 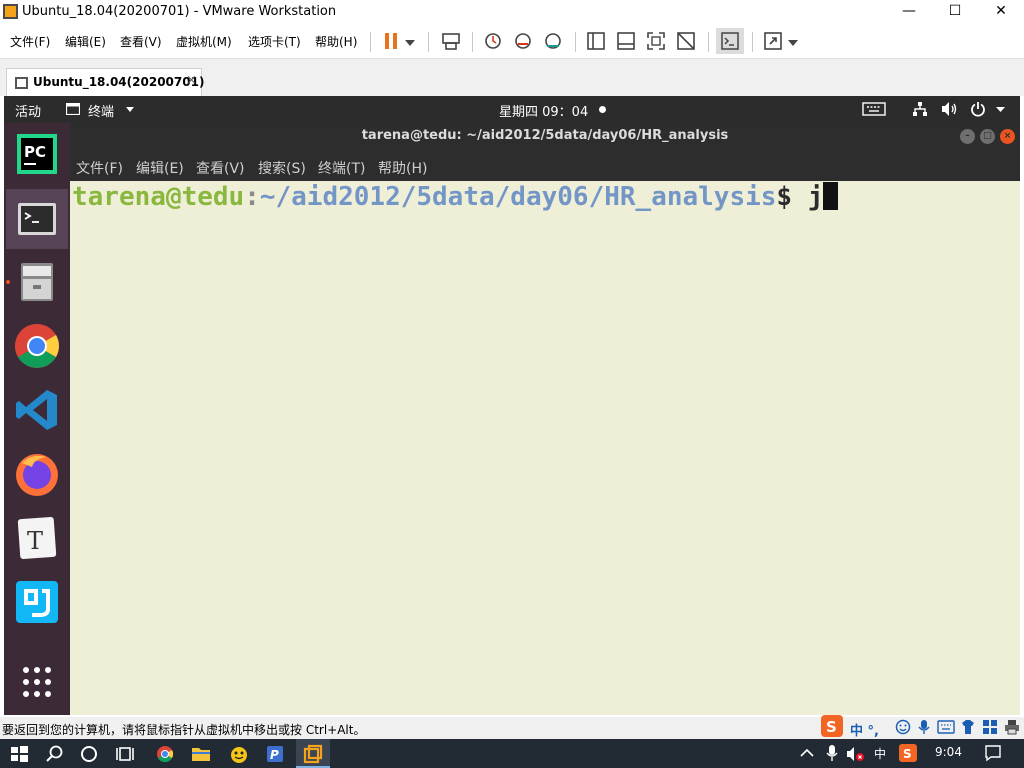 I want to click on svg-text: P, so click(x=274, y=755).